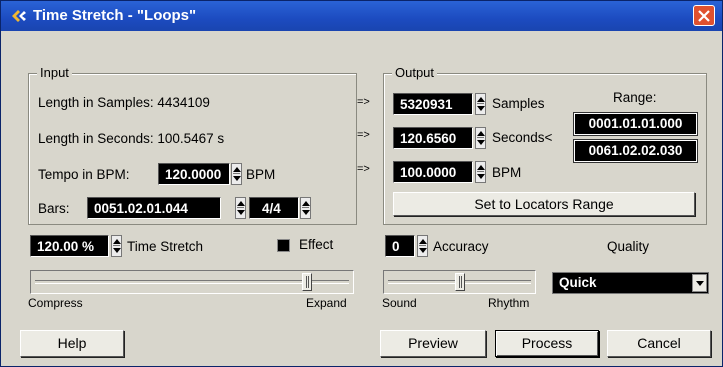  What do you see at coordinates (422, 246) in the screenshot?
I see `accuracy-spinner` at bounding box center [422, 246].